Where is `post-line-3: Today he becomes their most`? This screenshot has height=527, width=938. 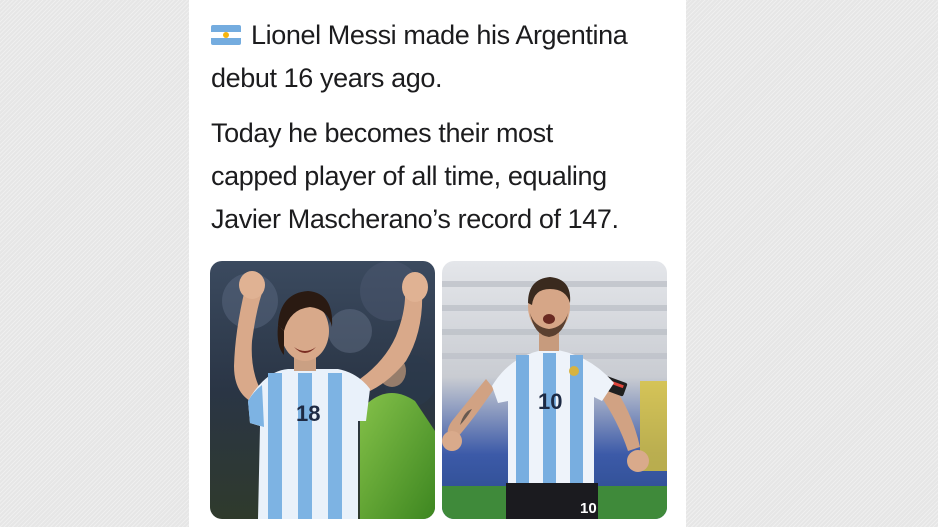
post-line-3: Today he becomes their most is located at coordinates (382, 133).